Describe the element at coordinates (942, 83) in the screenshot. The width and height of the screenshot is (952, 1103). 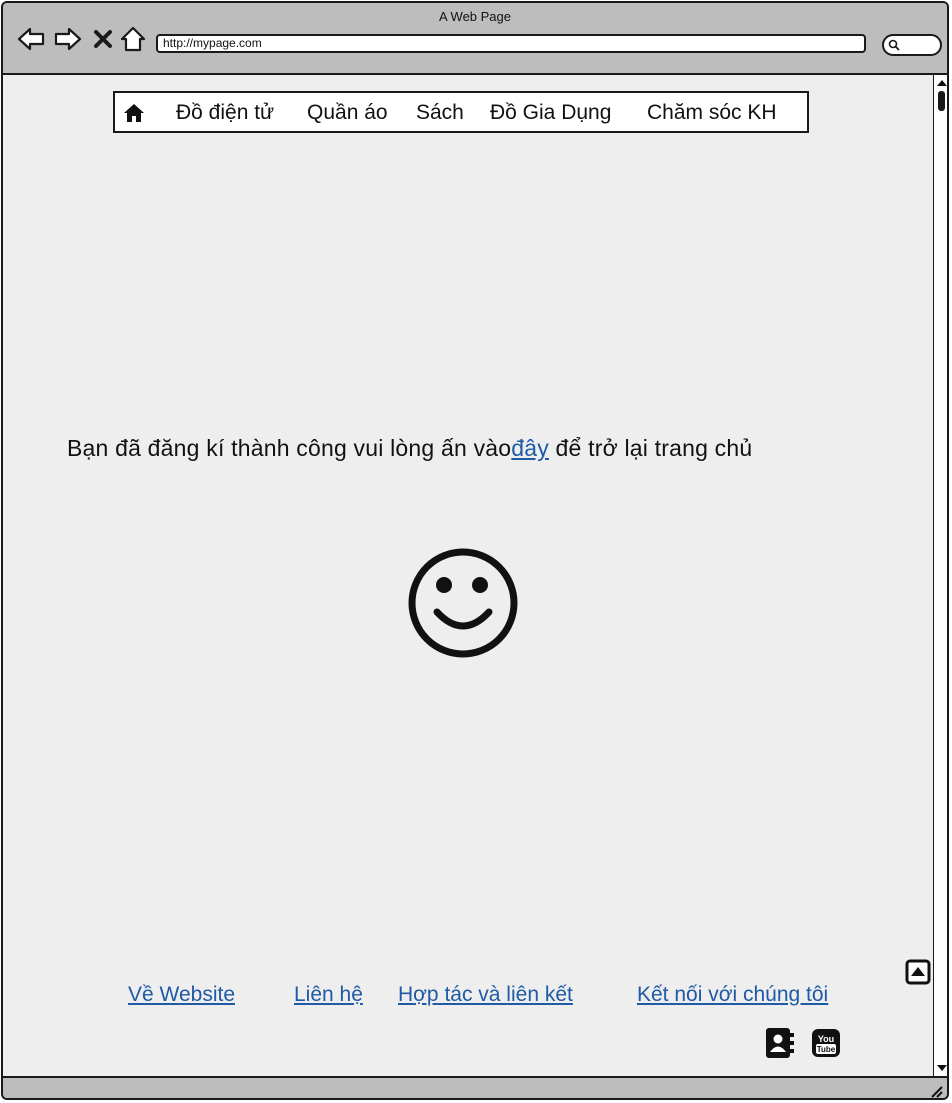
I see `scroll-up-icon` at that location.